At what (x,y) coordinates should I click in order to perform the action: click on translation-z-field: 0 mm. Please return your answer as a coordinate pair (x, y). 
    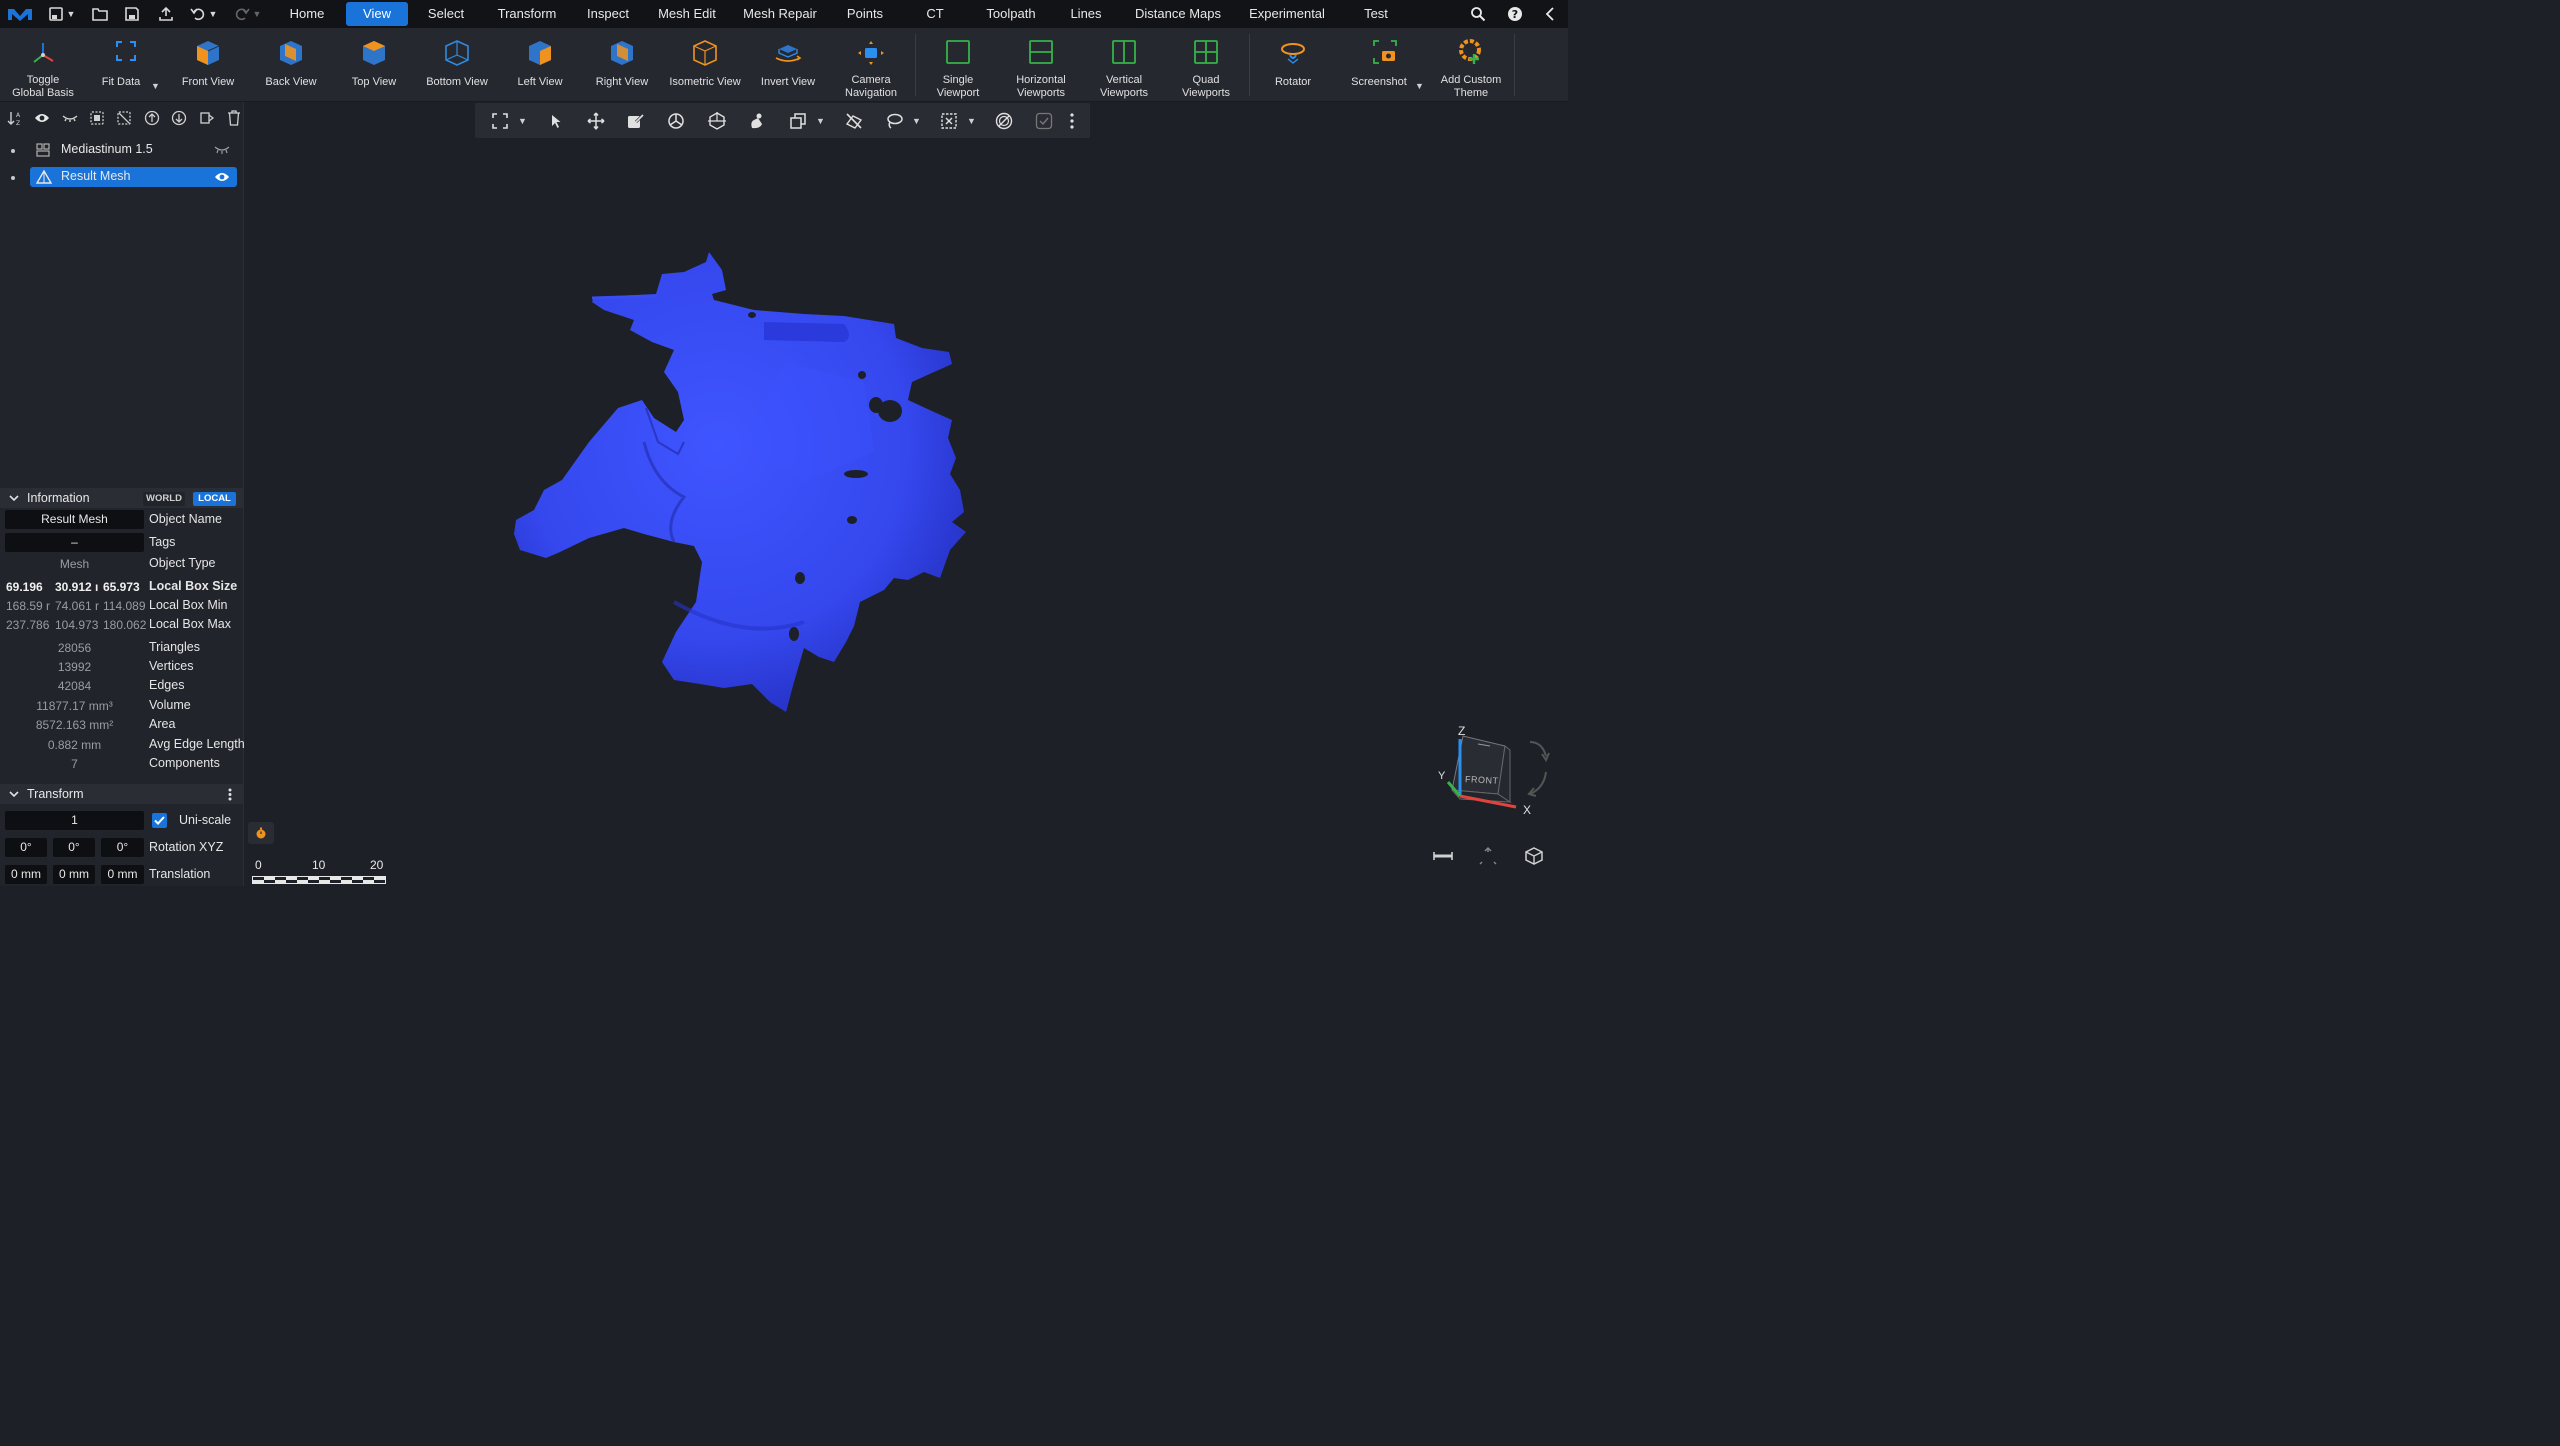
    Looking at the image, I should click on (122, 874).